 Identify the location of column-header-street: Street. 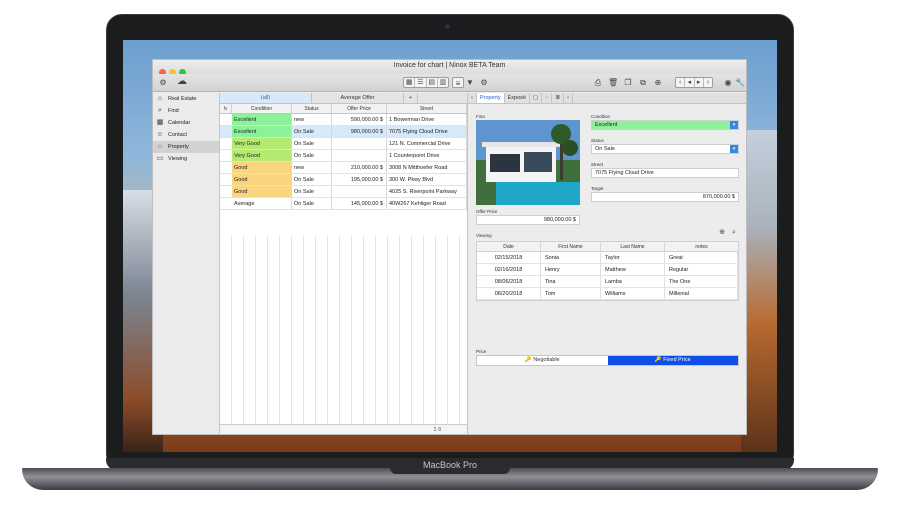
(427, 108).